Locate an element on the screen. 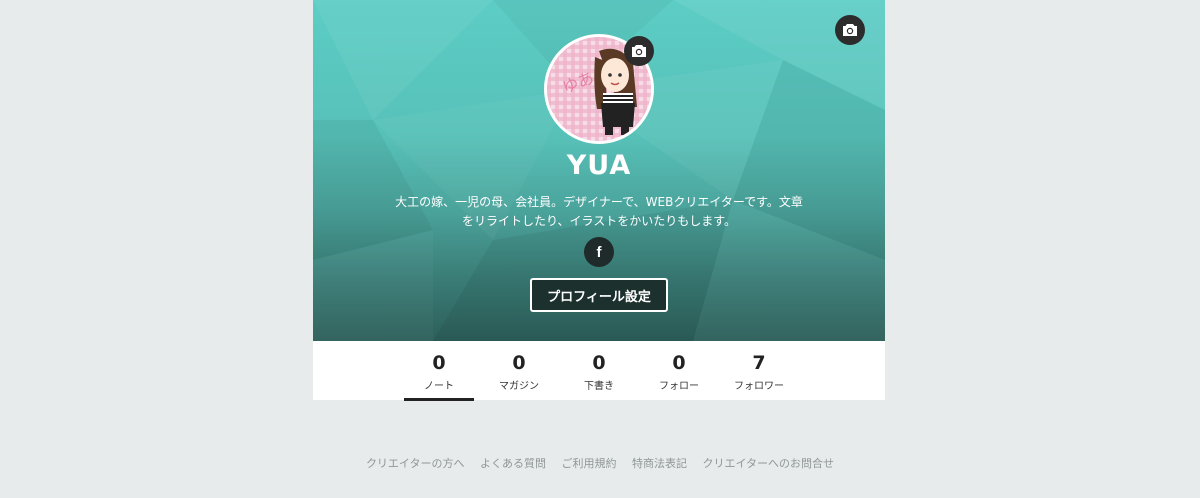  footer-link-faq: よくある質問 is located at coordinates (513, 463).